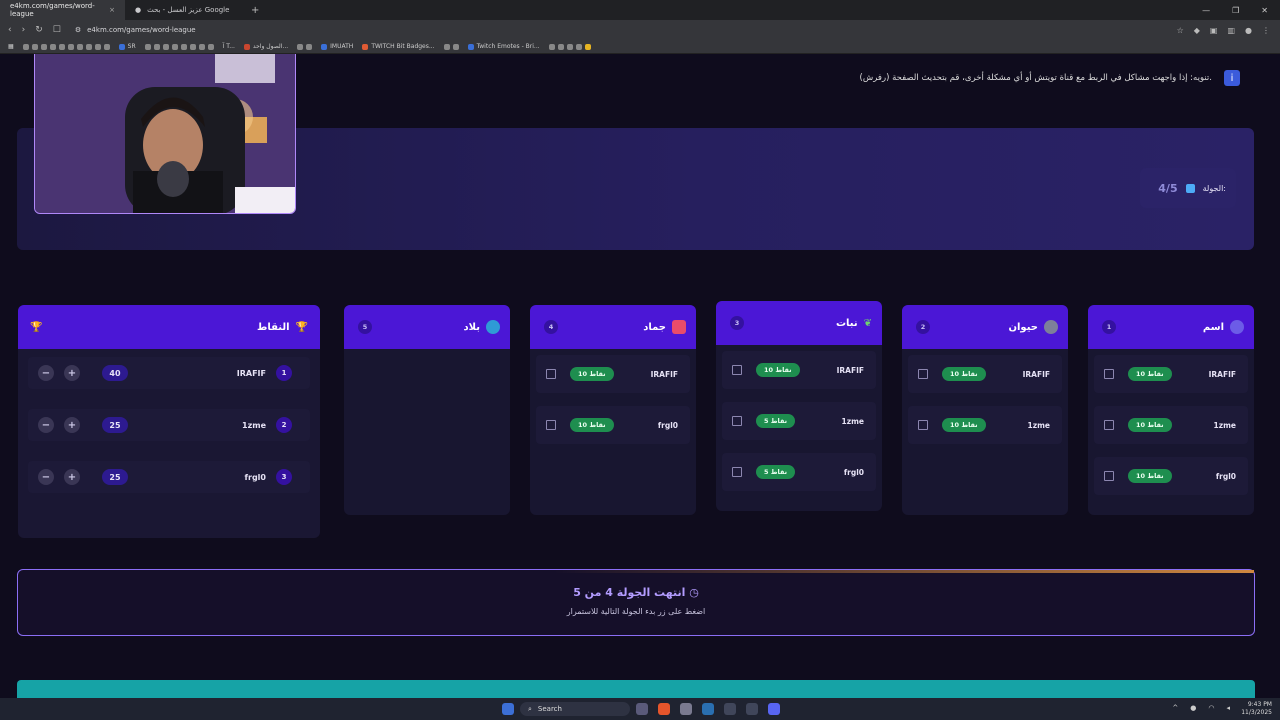 Image resolution: width=1280 pixels, height=720 pixels. I want to click on back-icon: ‹, so click(10, 30).